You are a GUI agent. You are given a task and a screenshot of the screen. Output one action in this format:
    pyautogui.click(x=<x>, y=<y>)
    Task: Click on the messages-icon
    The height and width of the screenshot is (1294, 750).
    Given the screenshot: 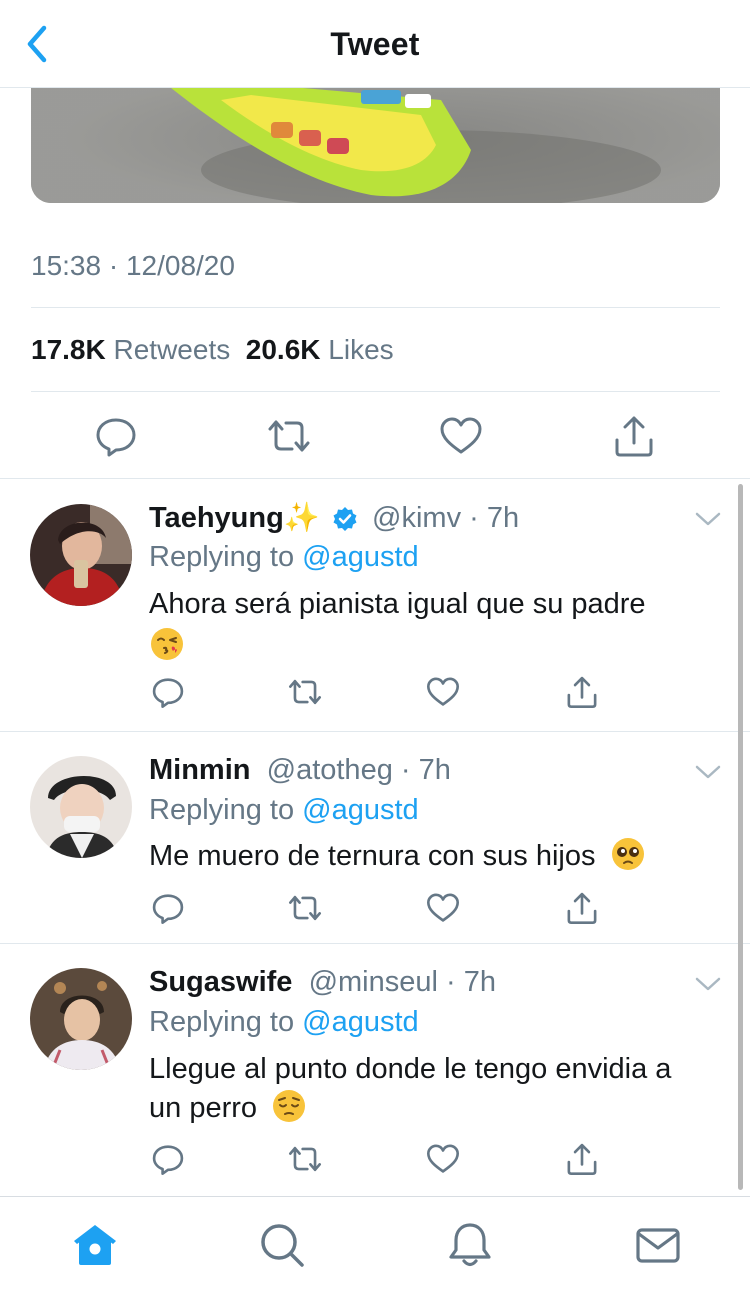 What is the action you would take?
    pyautogui.click(x=658, y=1245)
    